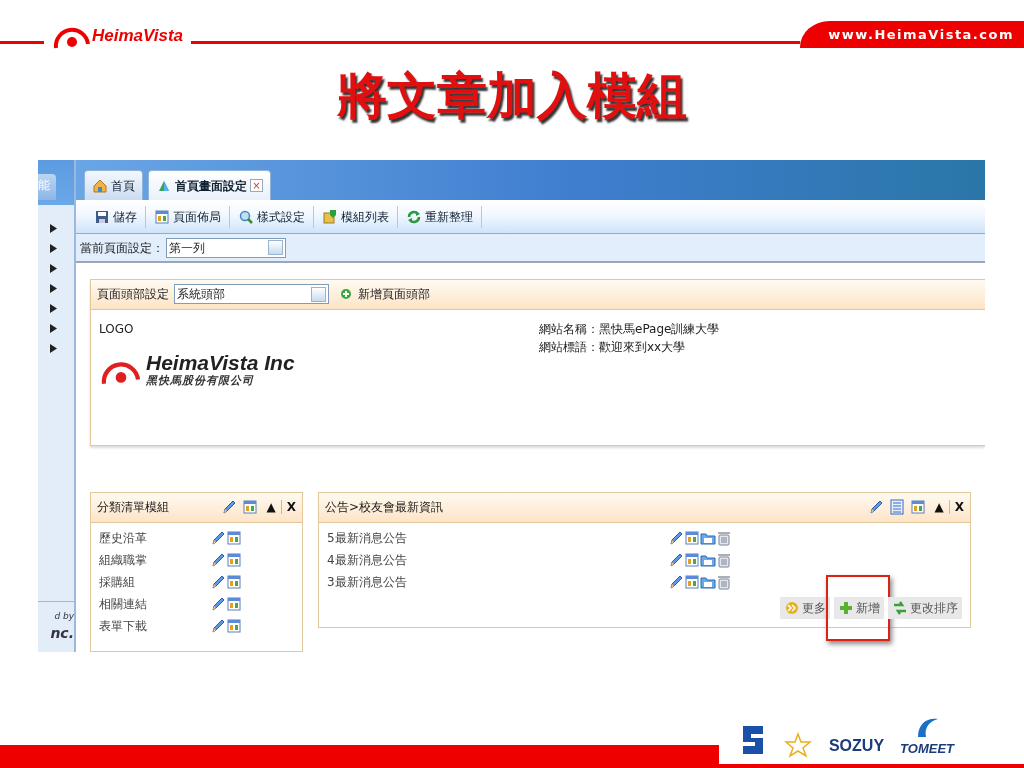 The height and width of the screenshot is (768, 1024). What do you see at coordinates (63, 616) in the screenshot?
I see `powered-by-text: d by` at bounding box center [63, 616].